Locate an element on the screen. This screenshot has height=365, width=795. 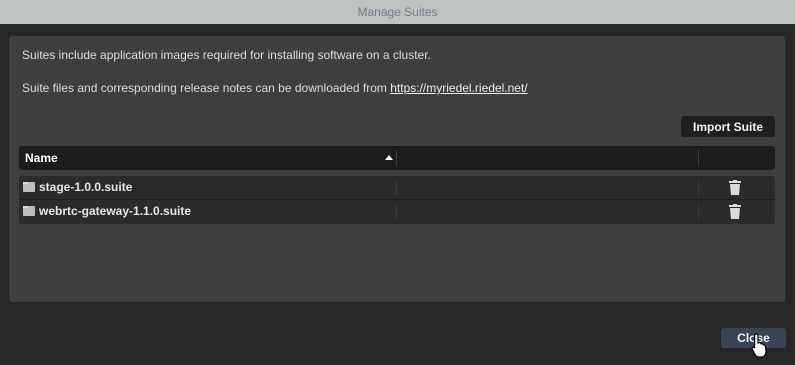
dialog-title: Manage Suites is located at coordinates (397, 12).